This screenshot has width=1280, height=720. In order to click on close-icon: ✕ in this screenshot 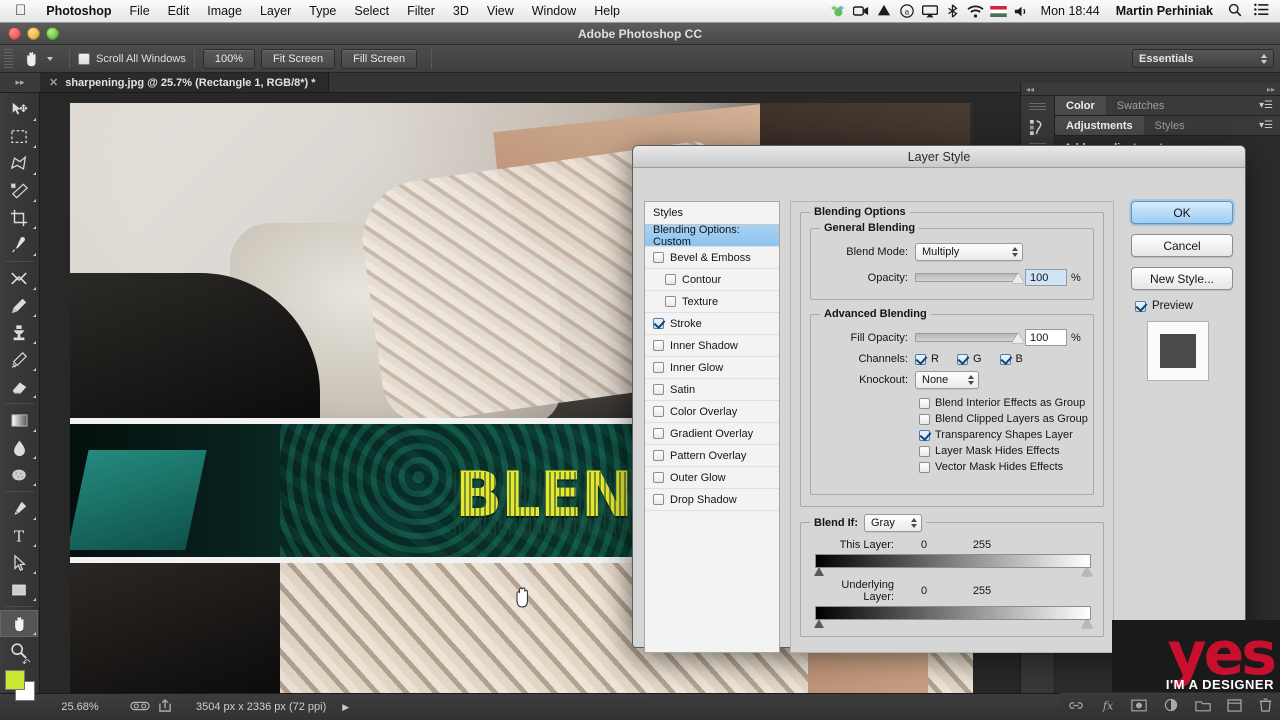, I will do `click(53, 82)`.